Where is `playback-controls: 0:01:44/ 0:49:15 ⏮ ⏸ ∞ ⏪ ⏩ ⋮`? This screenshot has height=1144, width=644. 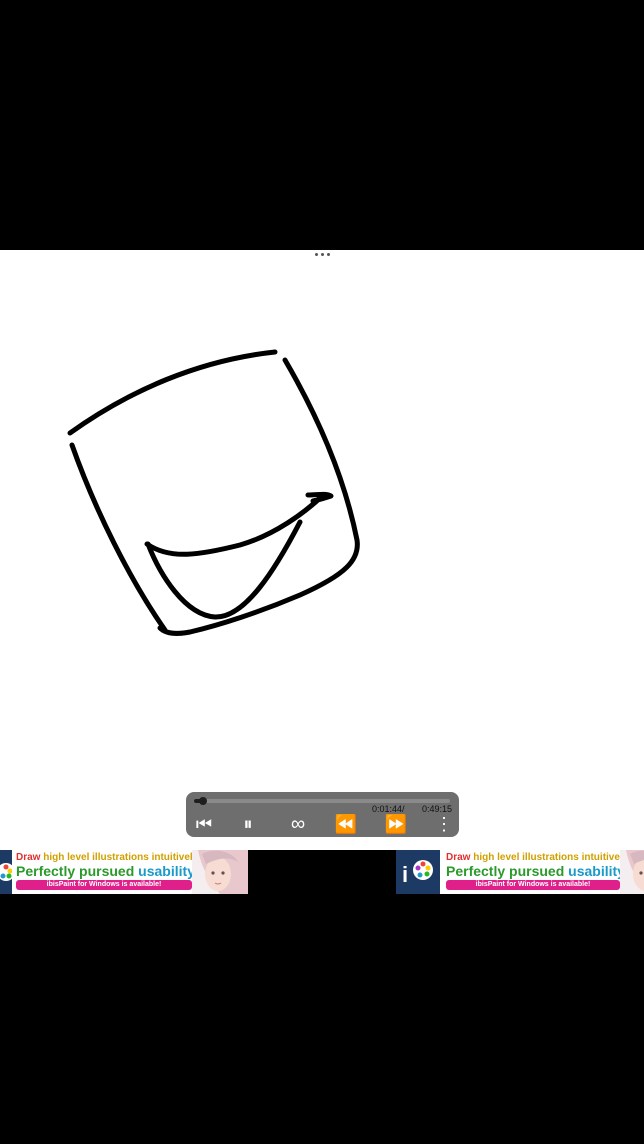 playback-controls: 0:01:44/ 0:49:15 ⏮ ⏸ ∞ ⏪ ⏩ ⋮ is located at coordinates (322, 814).